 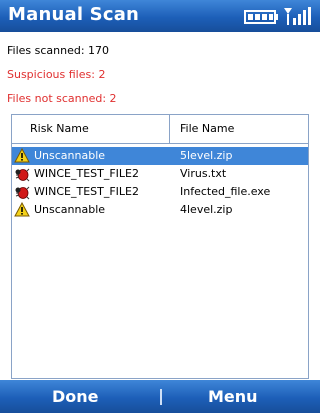 I want to click on file-name-cell: Infected_file.exe, so click(x=225, y=191).